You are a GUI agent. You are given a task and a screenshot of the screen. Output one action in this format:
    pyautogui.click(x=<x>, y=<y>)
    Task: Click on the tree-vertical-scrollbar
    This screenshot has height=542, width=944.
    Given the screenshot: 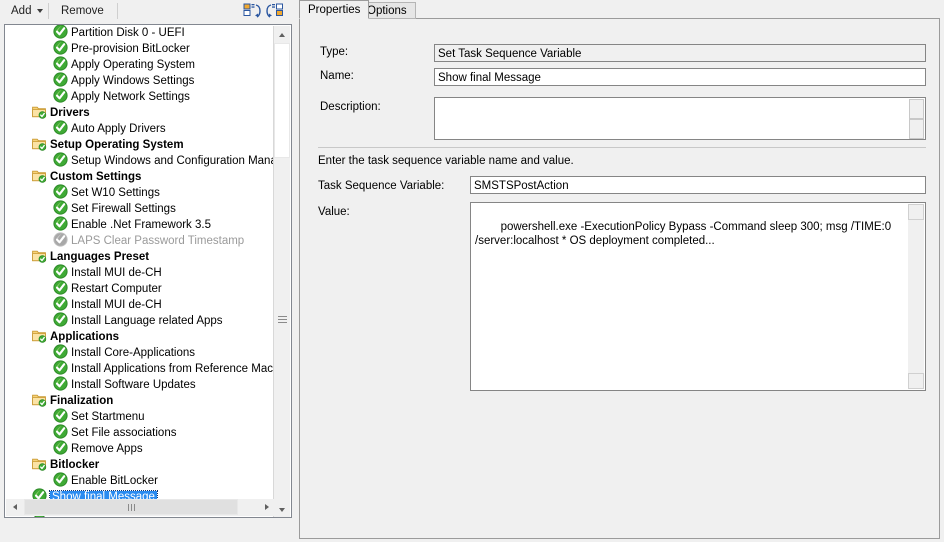 What is the action you would take?
    pyautogui.click(x=281, y=271)
    